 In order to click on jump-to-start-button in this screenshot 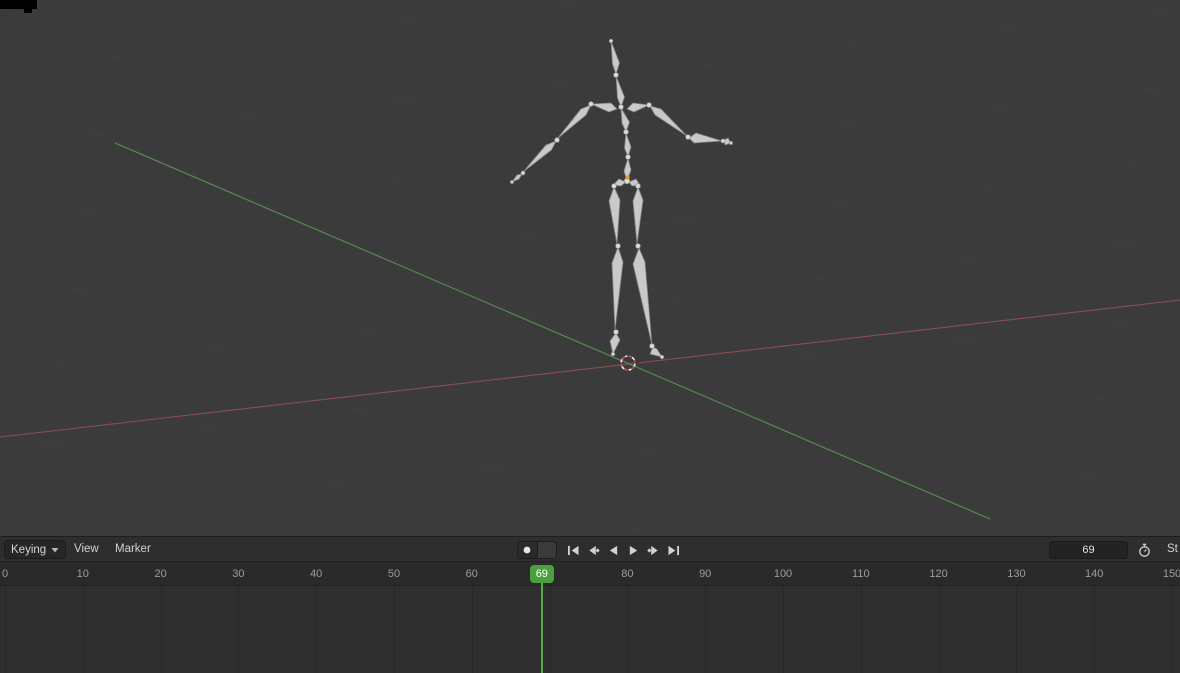, I will do `click(573, 550)`.